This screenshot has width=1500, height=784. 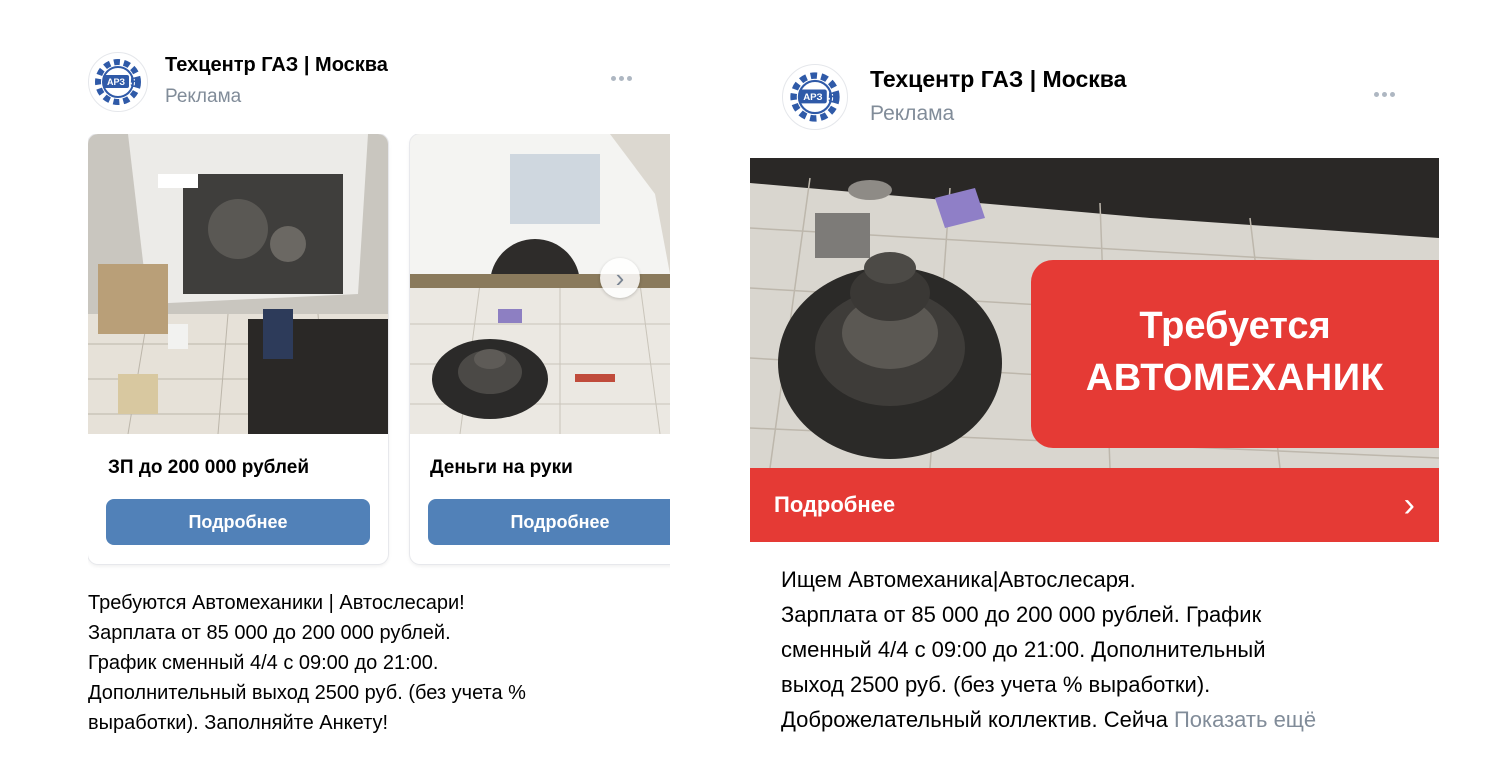 What do you see at coordinates (1384, 94) in the screenshot?
I see `more-options-icon` at bounding box center [1384, 94].